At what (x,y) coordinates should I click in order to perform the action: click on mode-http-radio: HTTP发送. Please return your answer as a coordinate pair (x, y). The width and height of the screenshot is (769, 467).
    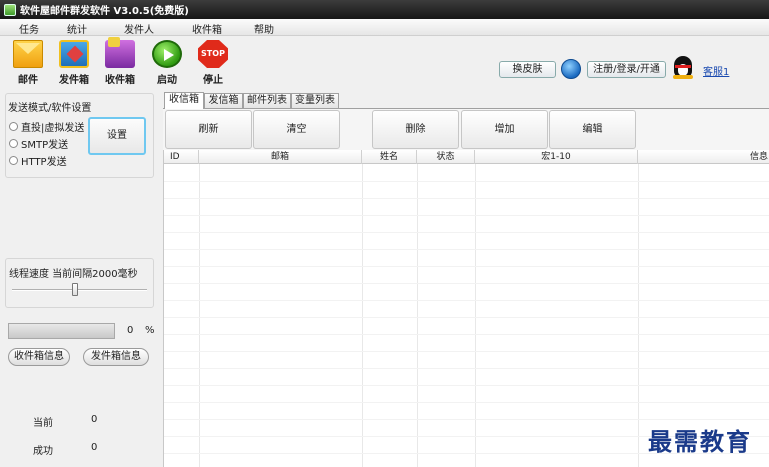
    Looking at the image, I should click on (38, 160).